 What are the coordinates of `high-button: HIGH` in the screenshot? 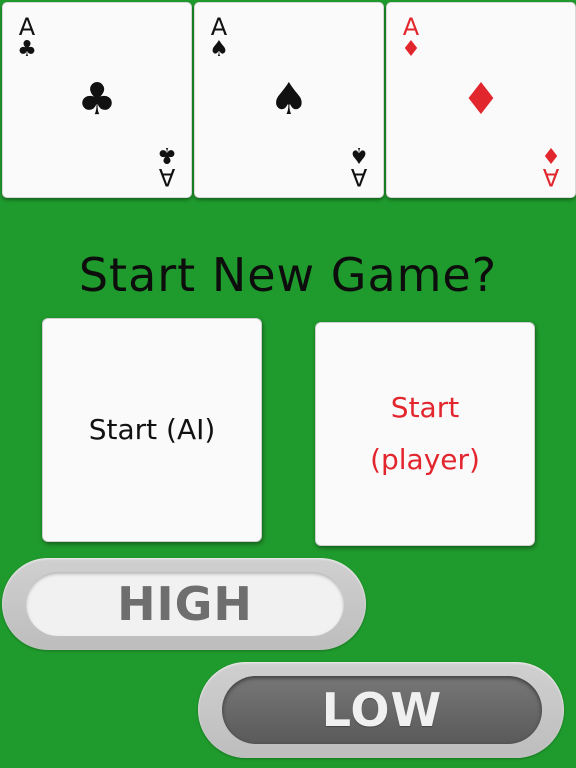 It's located at (185, 604).